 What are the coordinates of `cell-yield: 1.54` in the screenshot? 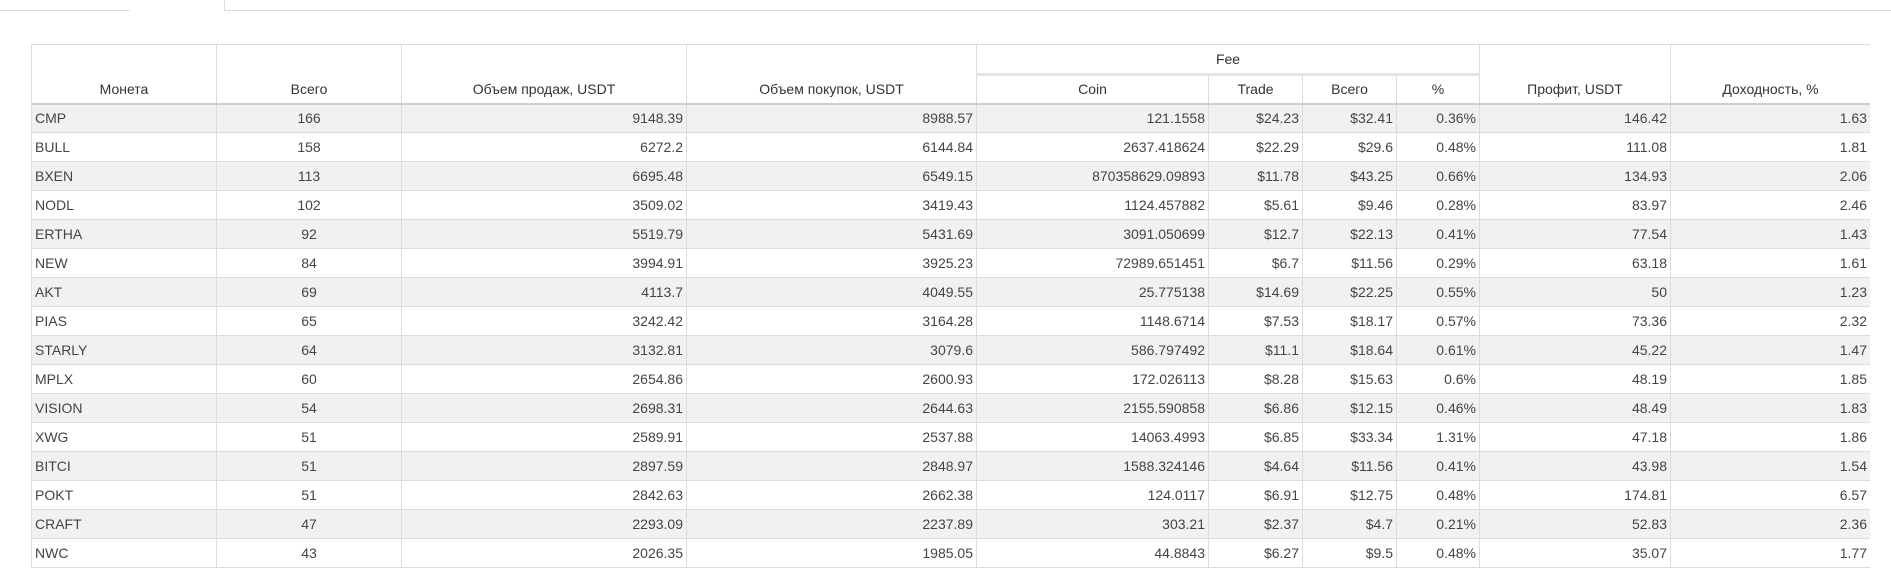 It's located at (1770, 466).